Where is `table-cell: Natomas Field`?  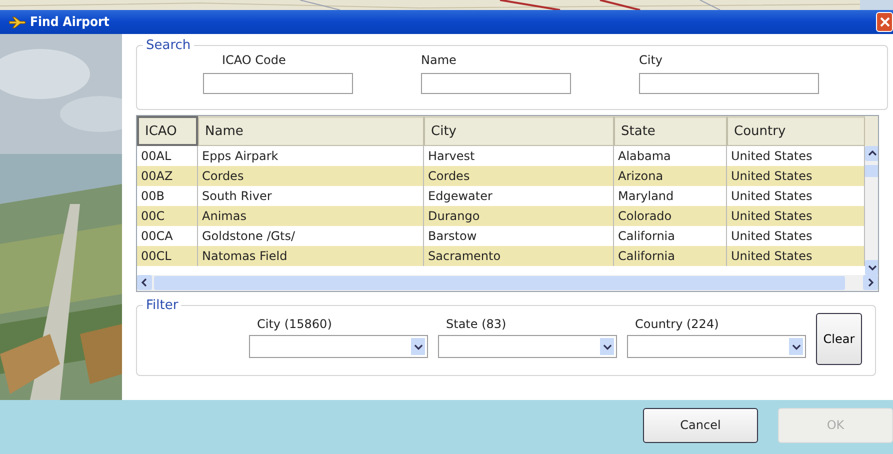
table-cell: Natomas Field is located at coordinates (311, 256).